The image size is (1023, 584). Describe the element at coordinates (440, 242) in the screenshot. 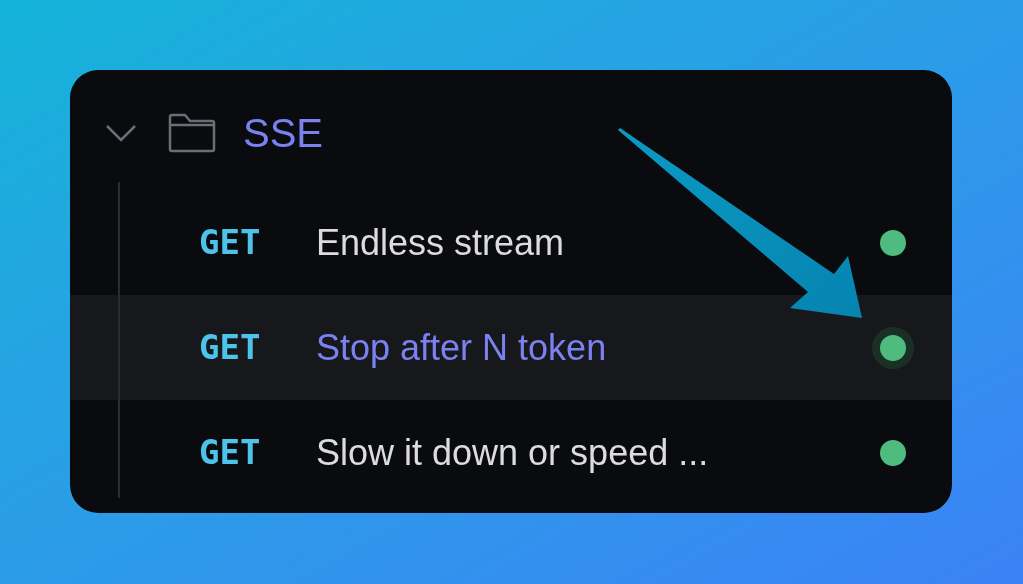

I see `request-name: Endless stream` at that location.